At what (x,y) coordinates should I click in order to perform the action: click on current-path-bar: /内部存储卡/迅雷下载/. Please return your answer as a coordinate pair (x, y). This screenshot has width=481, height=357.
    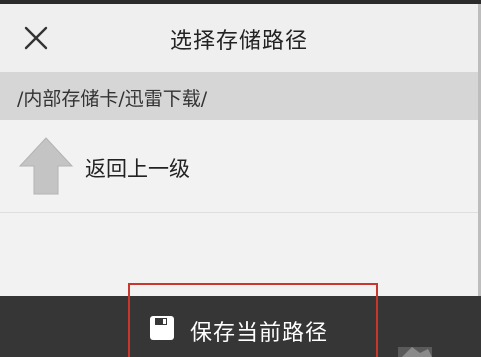
    Looking at the image, I should click on (239, 96).